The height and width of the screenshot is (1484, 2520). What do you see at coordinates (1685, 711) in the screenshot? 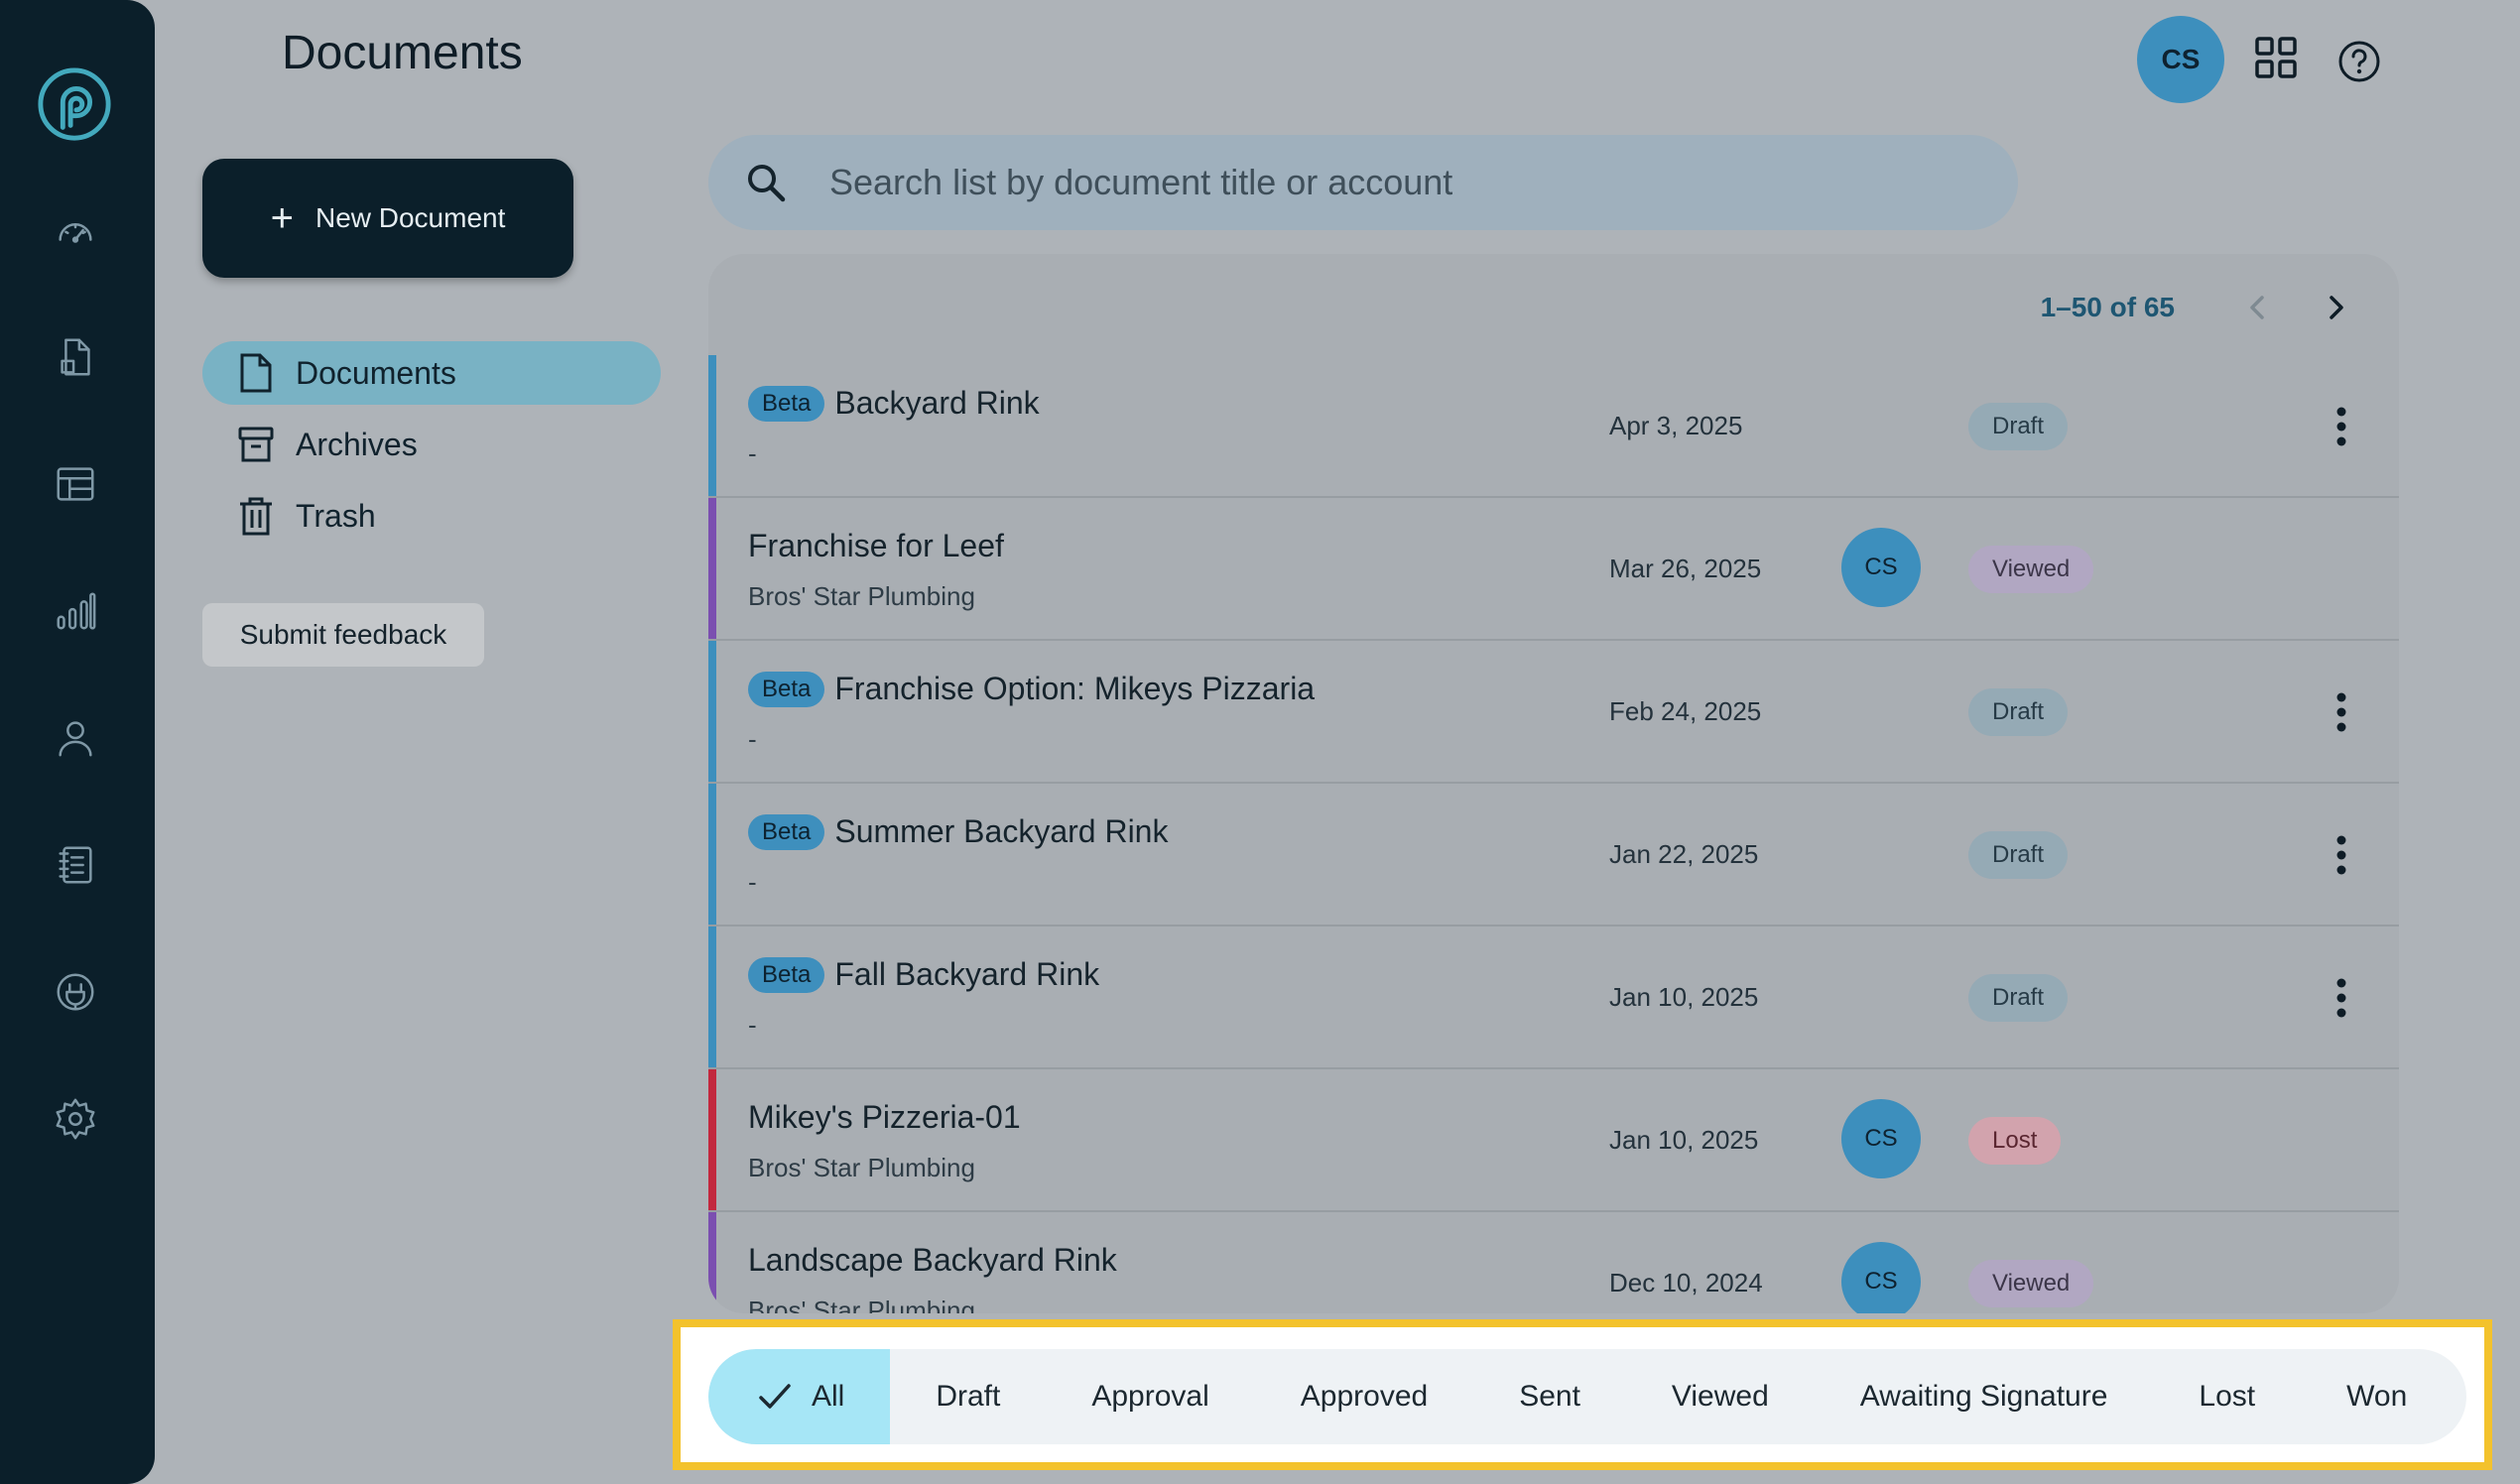
I see `document-date: Feb 24, 2025` at bounding box center [1685, 711].